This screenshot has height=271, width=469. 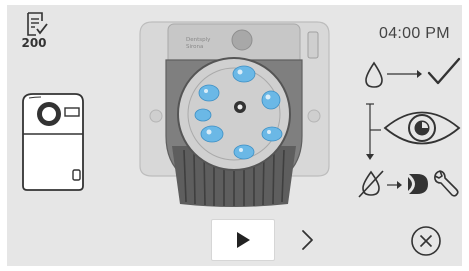 I want to click on eye-icon, so click(x=422, y=128).